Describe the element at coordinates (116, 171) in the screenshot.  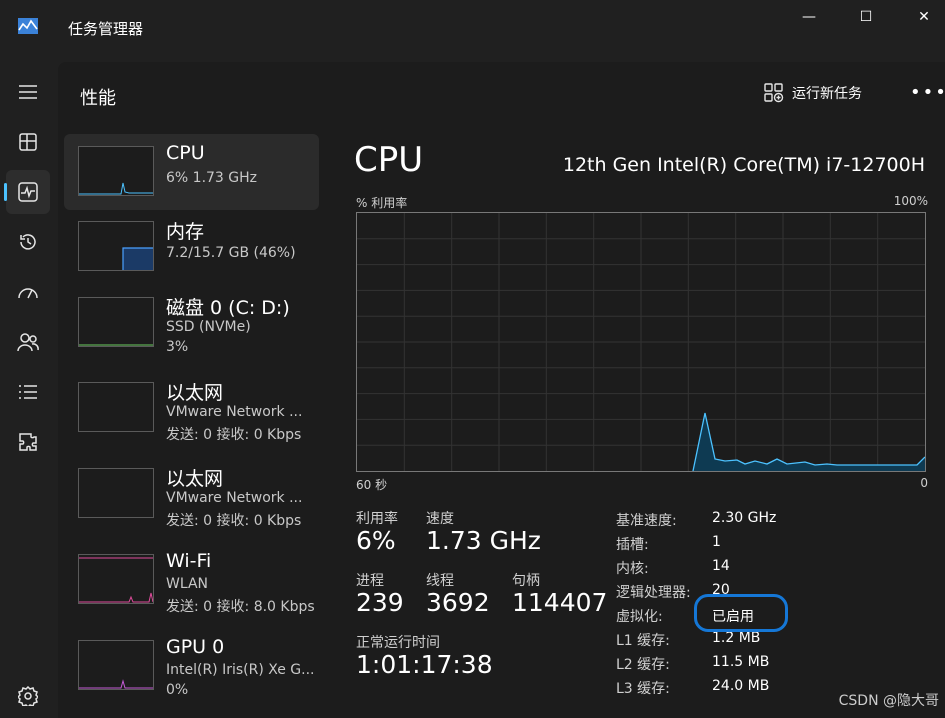
I see `cpu-thumbnail-graph` at that location.